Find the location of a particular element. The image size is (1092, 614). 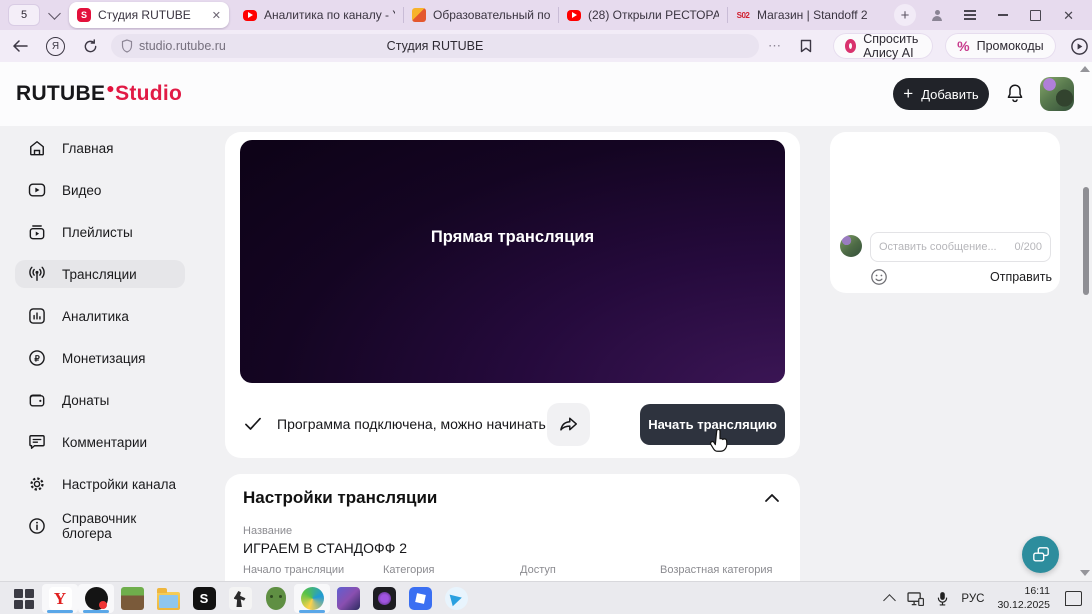

address-bar: studio.rutube.ru Студия RUTUBE is located at coordinates (435, 46).